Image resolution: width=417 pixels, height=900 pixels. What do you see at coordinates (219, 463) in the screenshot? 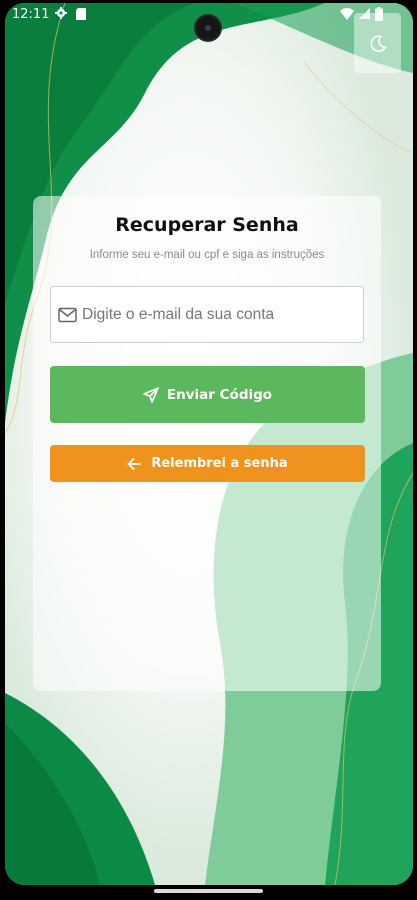
I see `remembered-password-label: Relembrei a senha` at bounding box center [219, 463].